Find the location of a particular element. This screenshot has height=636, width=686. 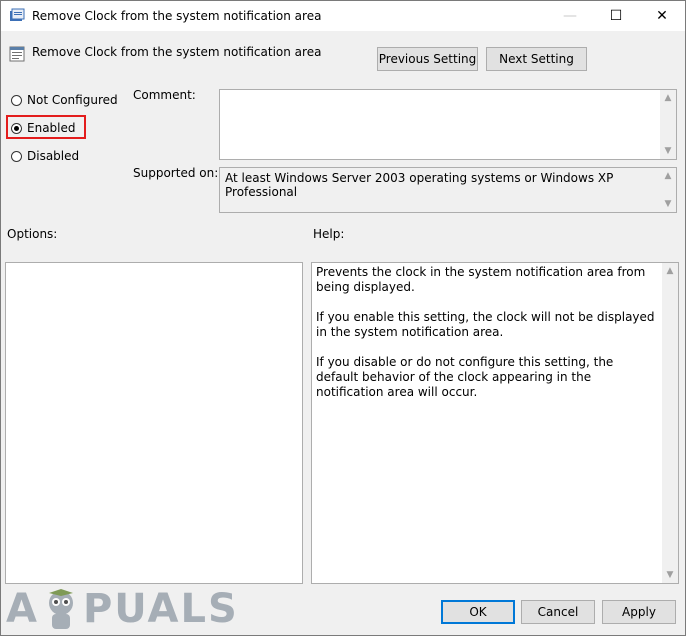

comment-scrollbar: ▲ ▼ is located at coordinates (668, 124).